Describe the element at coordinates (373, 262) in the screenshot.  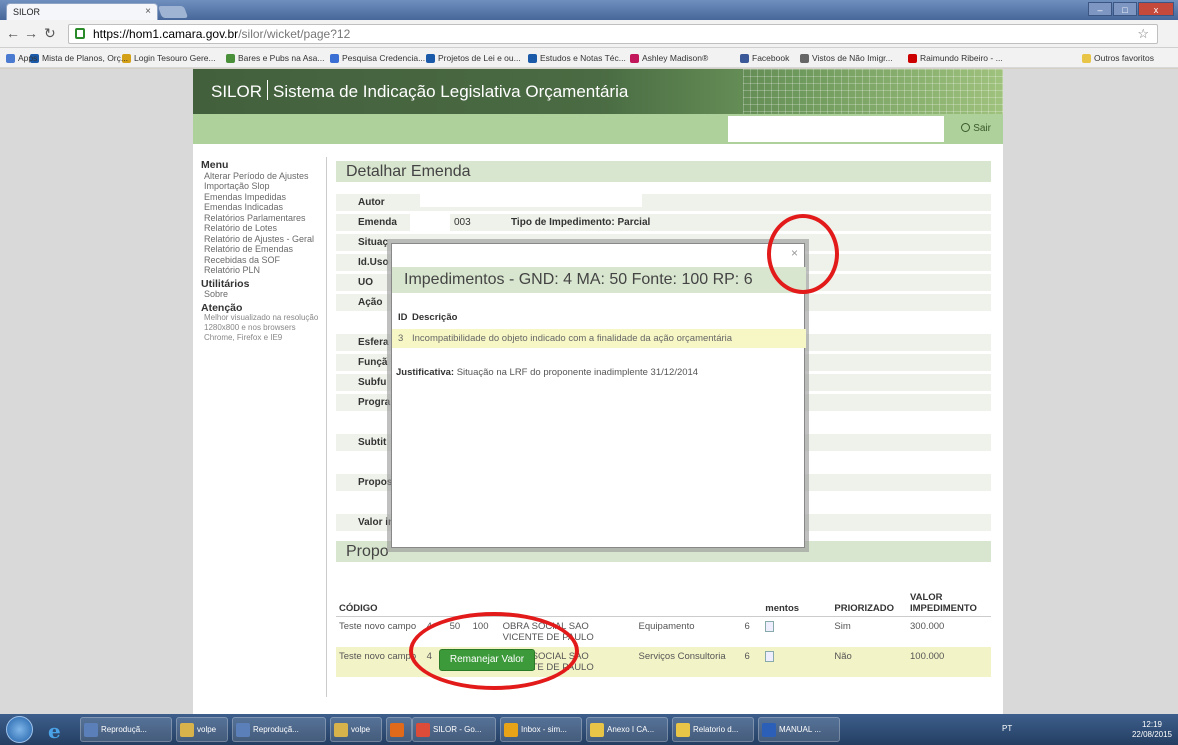
I see `detail-label: Id.Uso` at that location.